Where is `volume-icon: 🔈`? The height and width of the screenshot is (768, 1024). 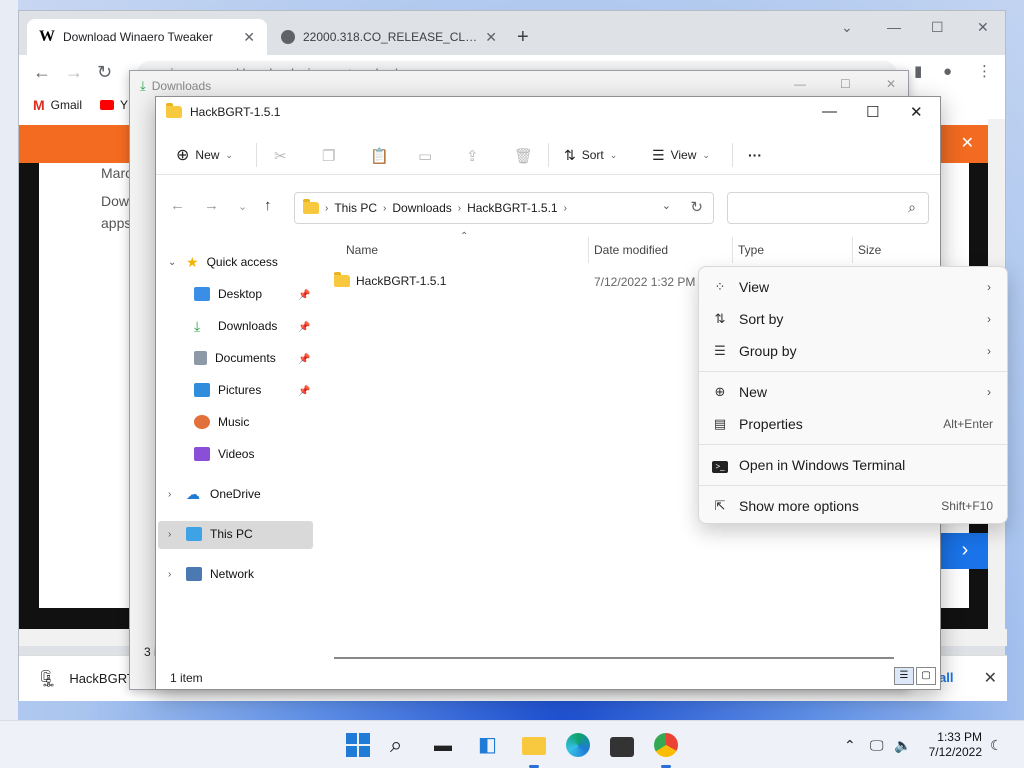
volume-icon: 🔈 is located at coordinates (902, 745).